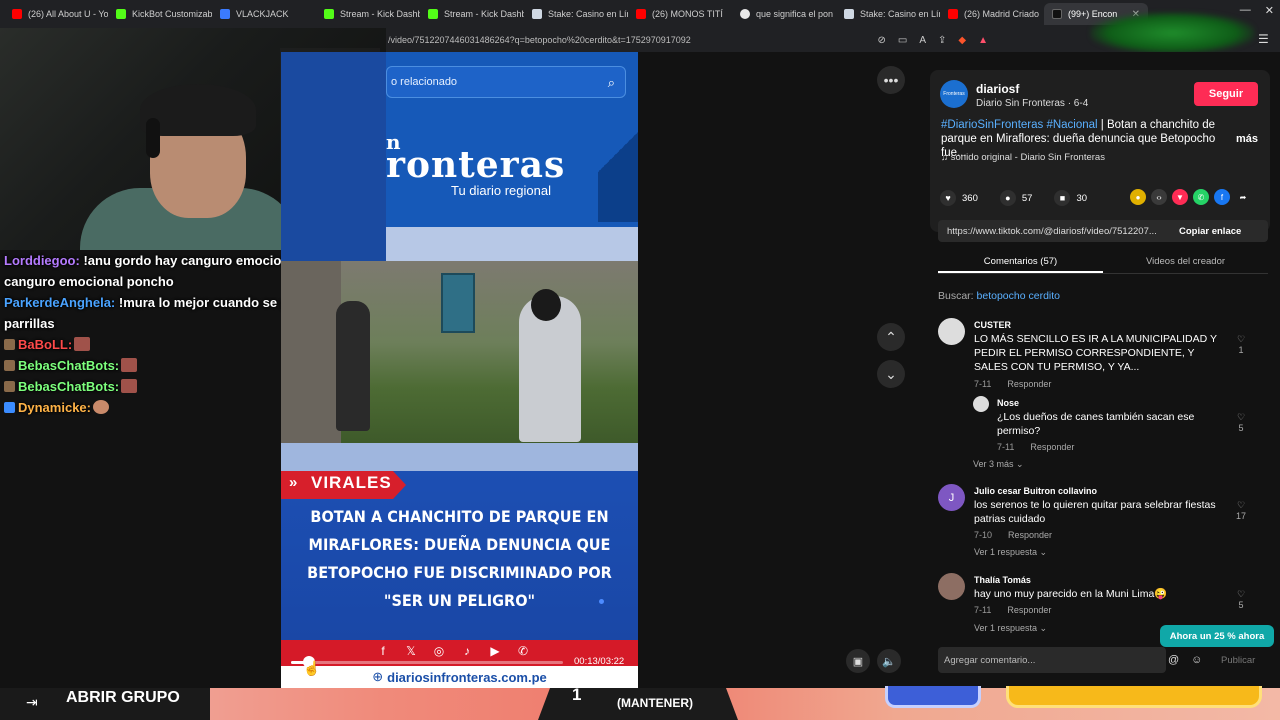 Image resolution: width=1280 pixels, height=720 pixels. What do you see at coordinates (1269, 10) in the screenshot?
I see `close-window-icon: ✕` at bounding box center [1269, 10].